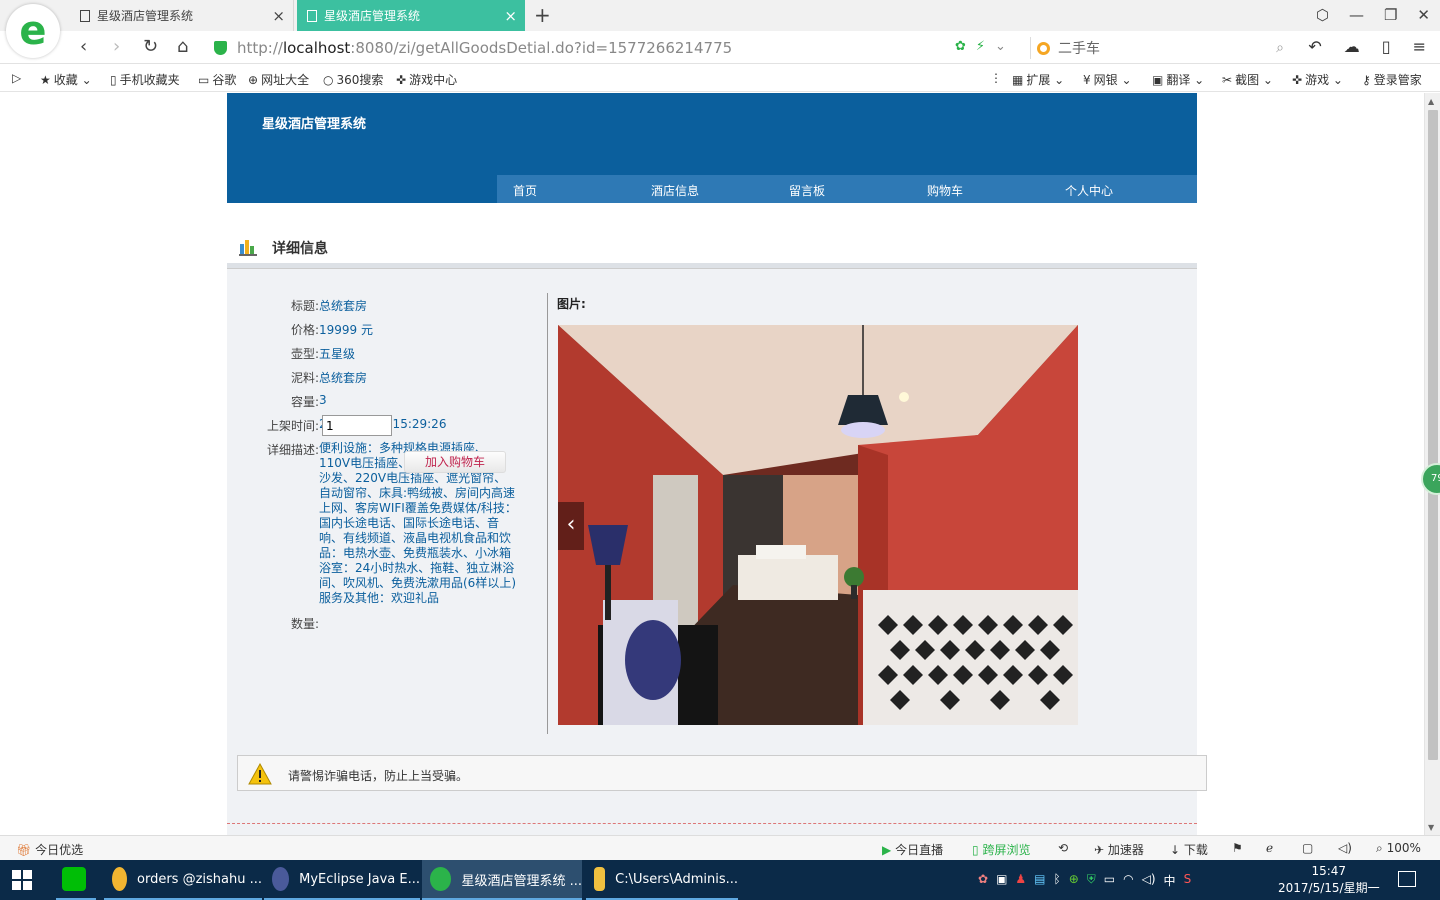  I want to click on more-icon: ⋮, so click(996, 78).